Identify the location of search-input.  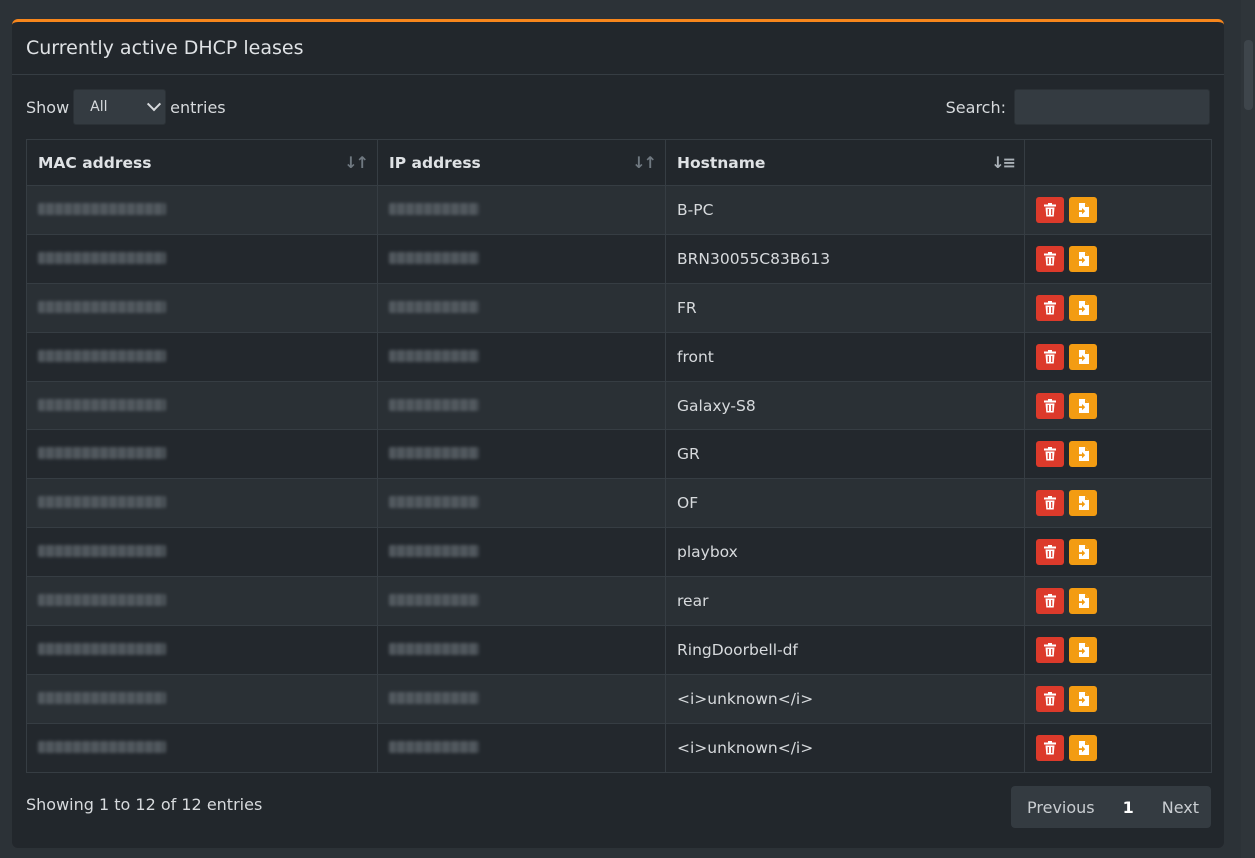
(1112, 107).